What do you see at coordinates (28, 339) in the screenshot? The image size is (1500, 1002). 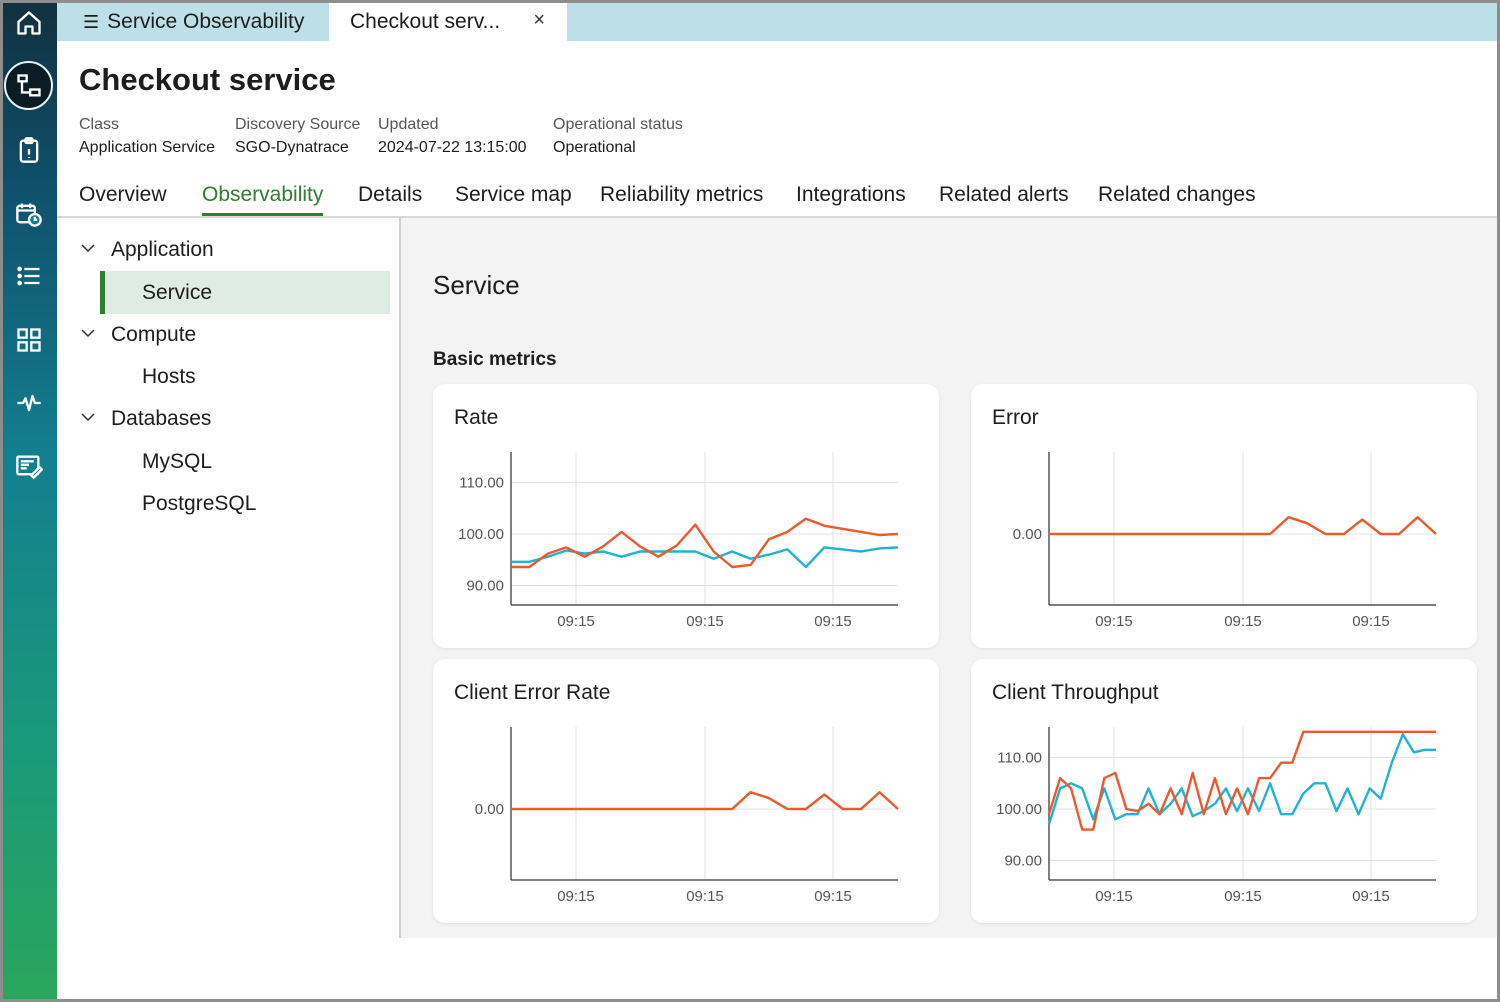 I see `dashboard-grid-icon` at bounding box center [28, 339].